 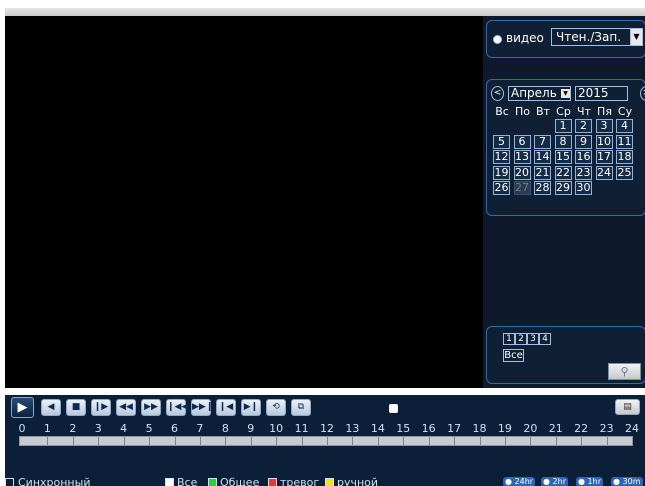 I want to click on backup-button: ⟲, so click(x=276, y=407).